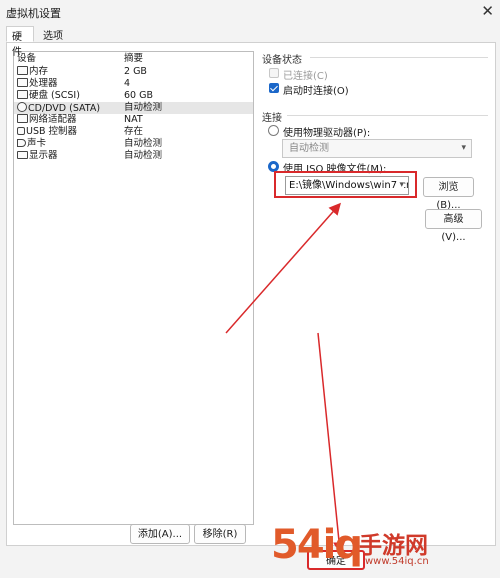  Describe the element at coordinates (316, 91) in the screenshot. I see `connect-at-power-on-label: 启动时连接(O)` at that location.